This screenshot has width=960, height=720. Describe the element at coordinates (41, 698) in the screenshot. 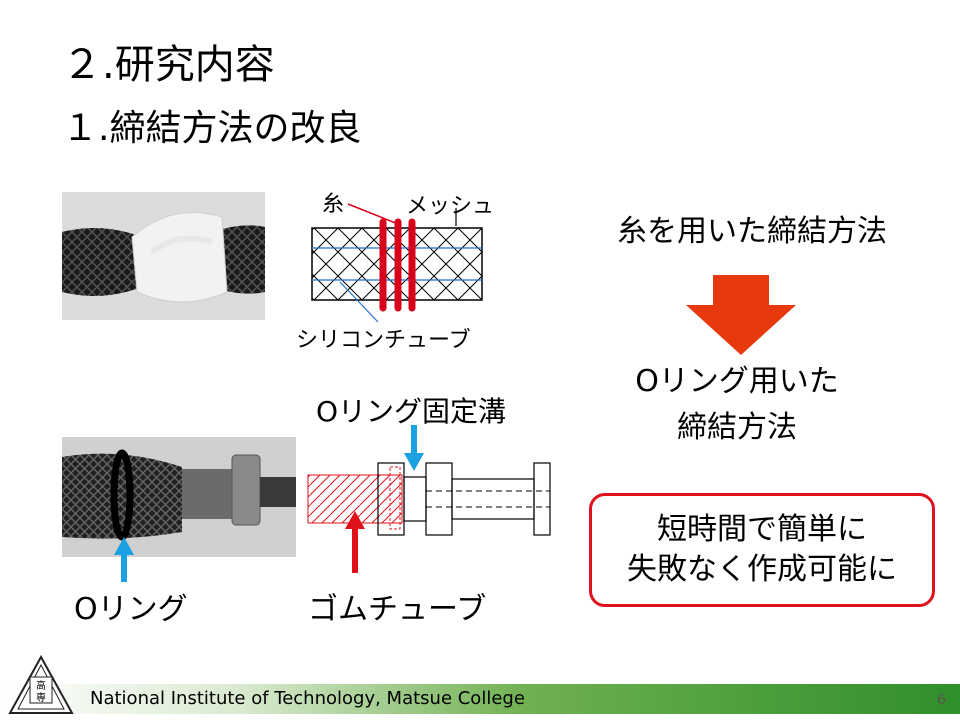

I see `svg-text: 専` at that location.